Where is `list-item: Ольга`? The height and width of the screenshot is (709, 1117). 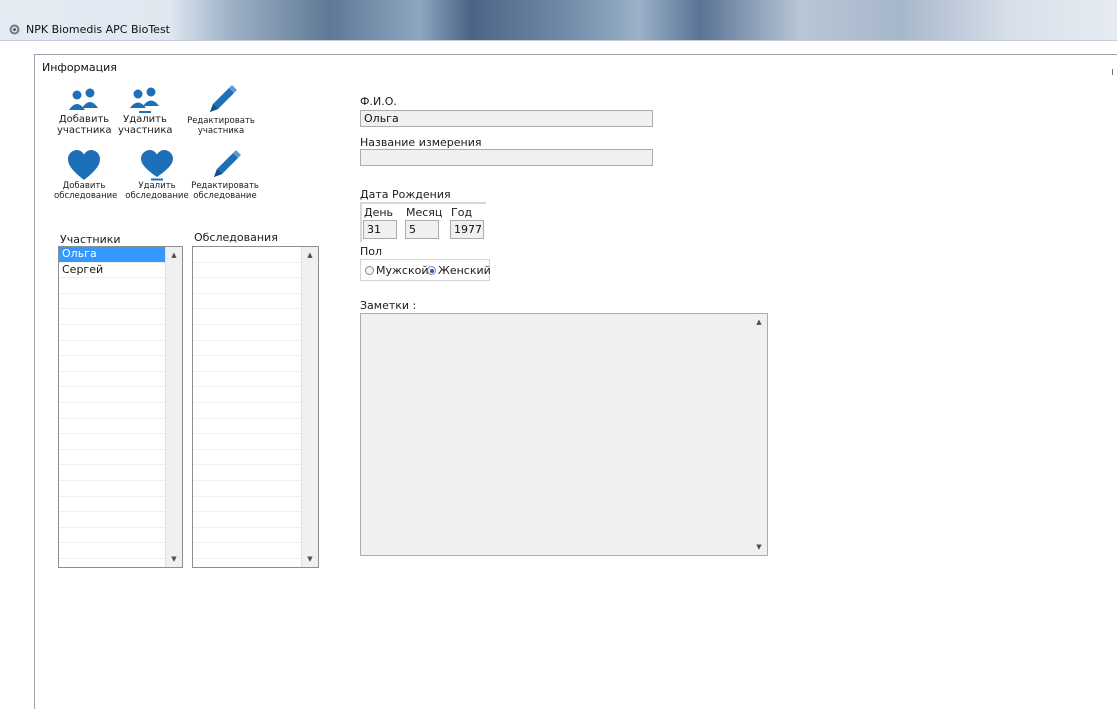 list-item: Ольга is located at coordinates (112, 255).